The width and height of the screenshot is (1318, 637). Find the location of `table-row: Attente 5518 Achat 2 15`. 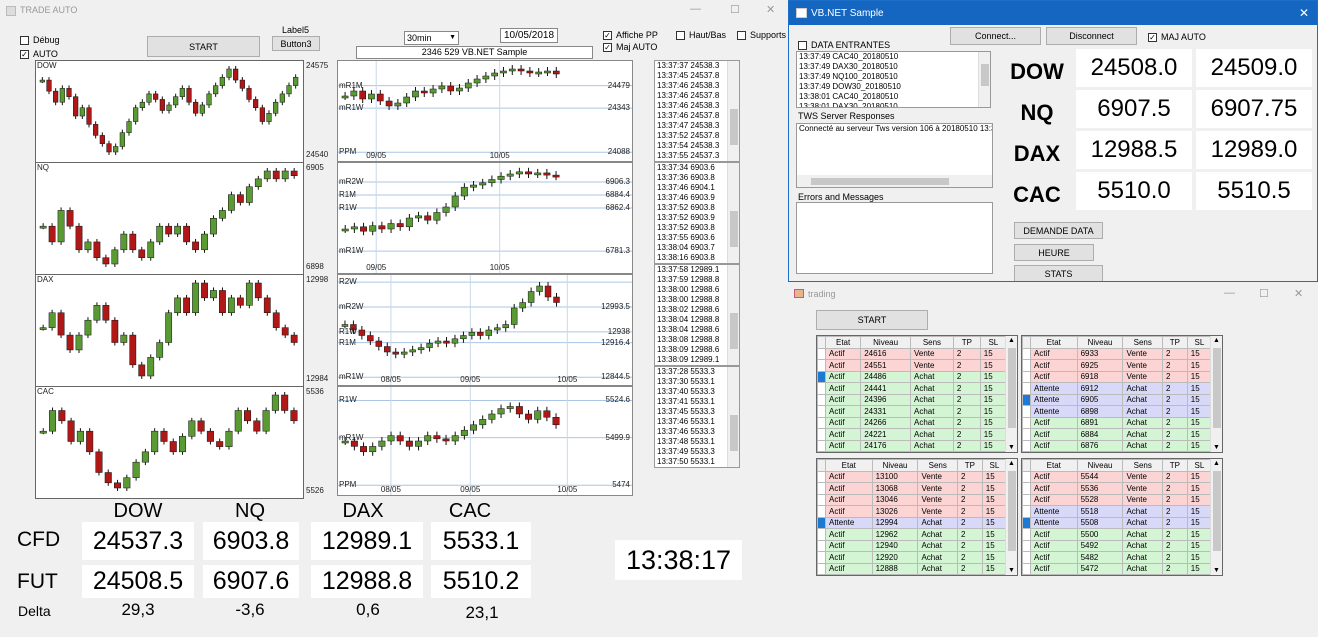

table-row: Attente 5518 Achat 2 15 is located at coordinates (1117, 511).